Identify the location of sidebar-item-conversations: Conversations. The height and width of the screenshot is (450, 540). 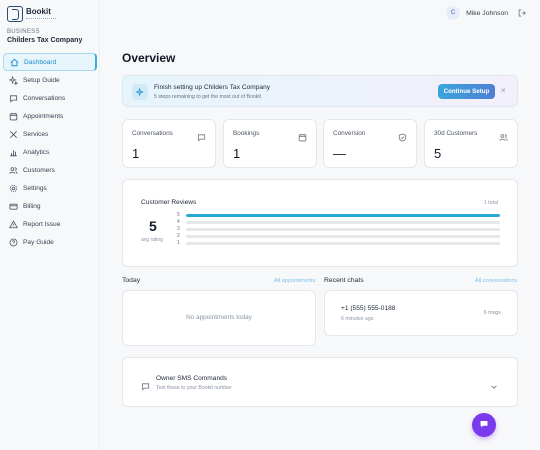
(50, 98).